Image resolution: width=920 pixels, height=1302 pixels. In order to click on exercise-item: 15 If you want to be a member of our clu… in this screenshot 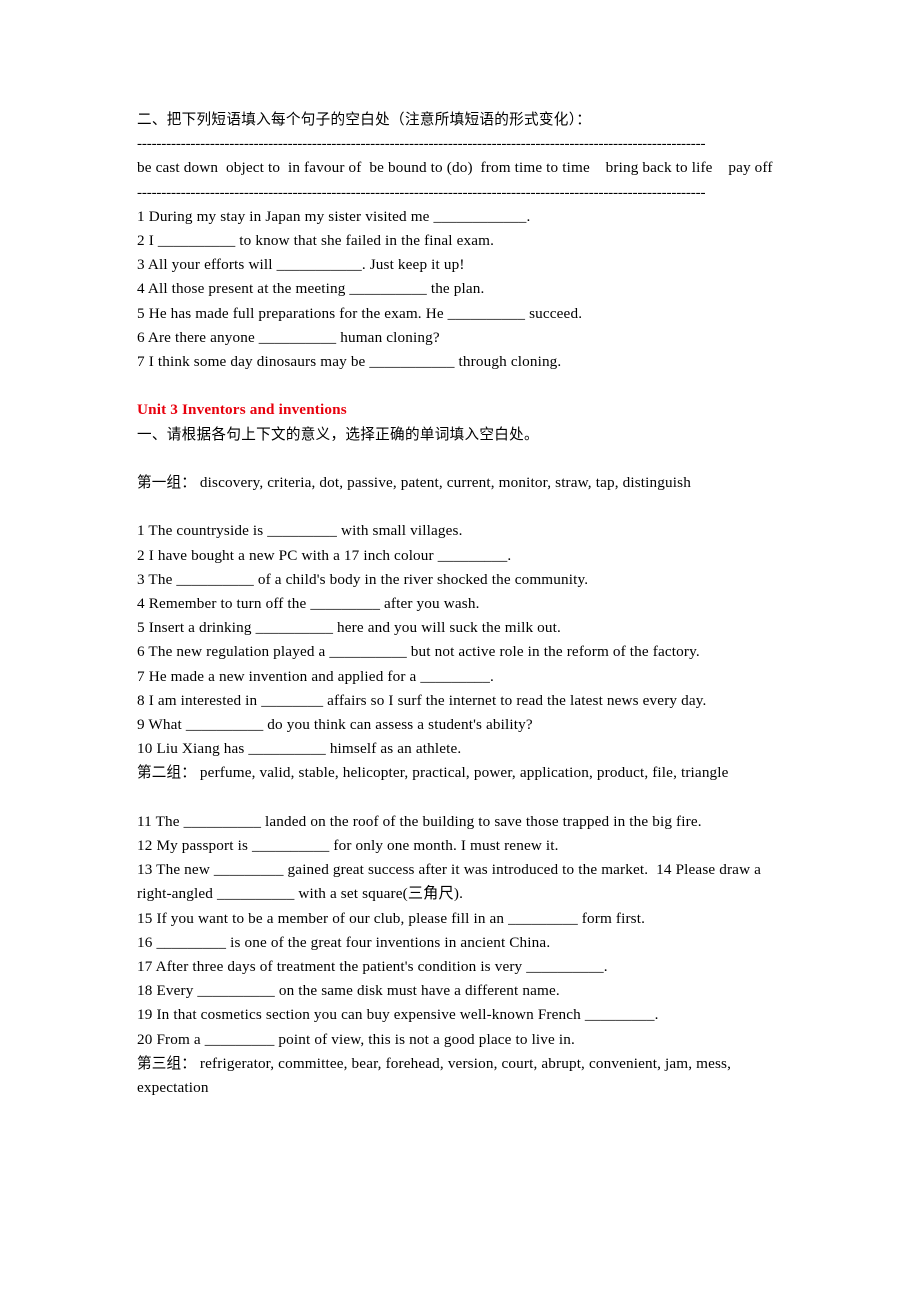, I will do `click(391, 918)`.